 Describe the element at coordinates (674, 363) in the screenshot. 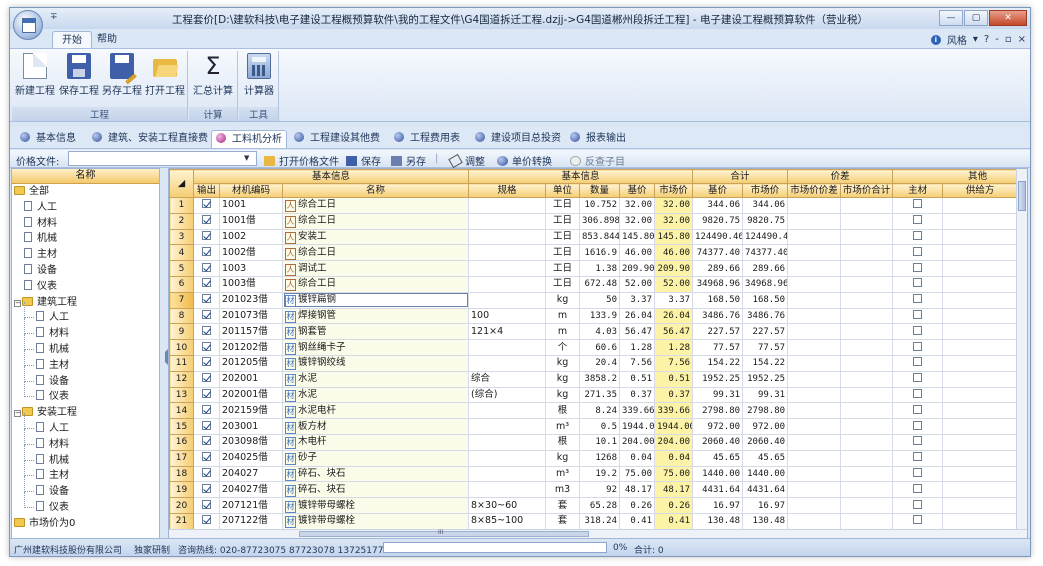

I see `market-price-cell: 7.56` at that location.